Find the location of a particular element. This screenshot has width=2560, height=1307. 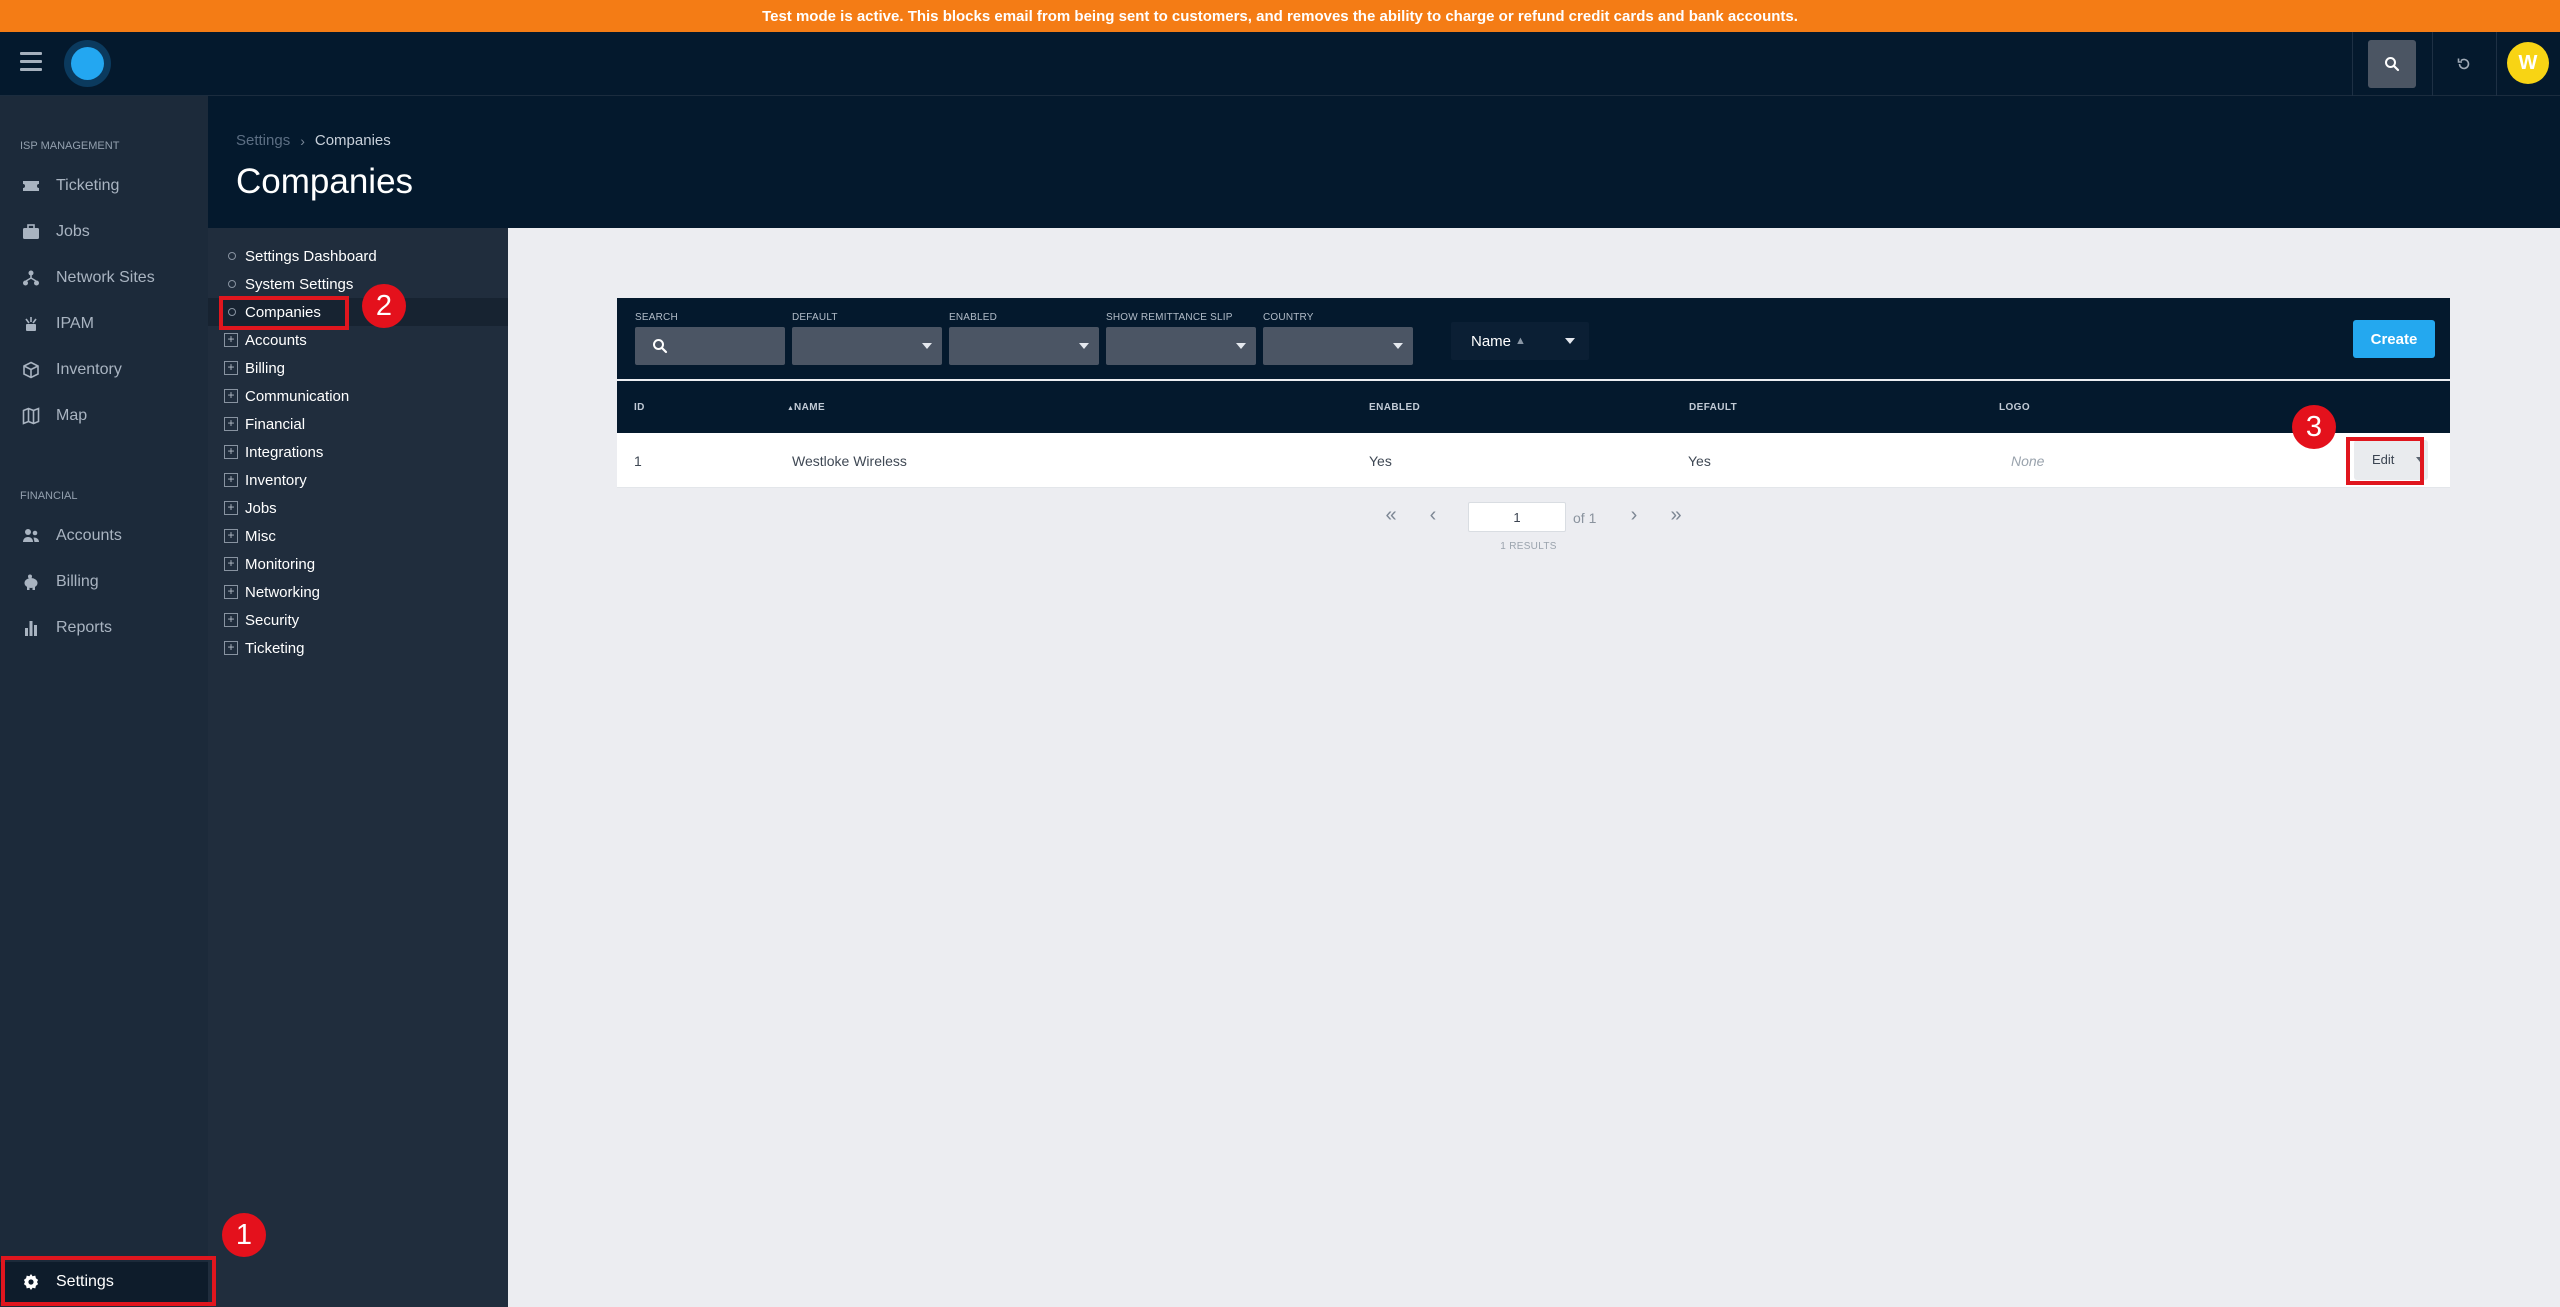

hamburger-icon is located at coordinates (31, 62).